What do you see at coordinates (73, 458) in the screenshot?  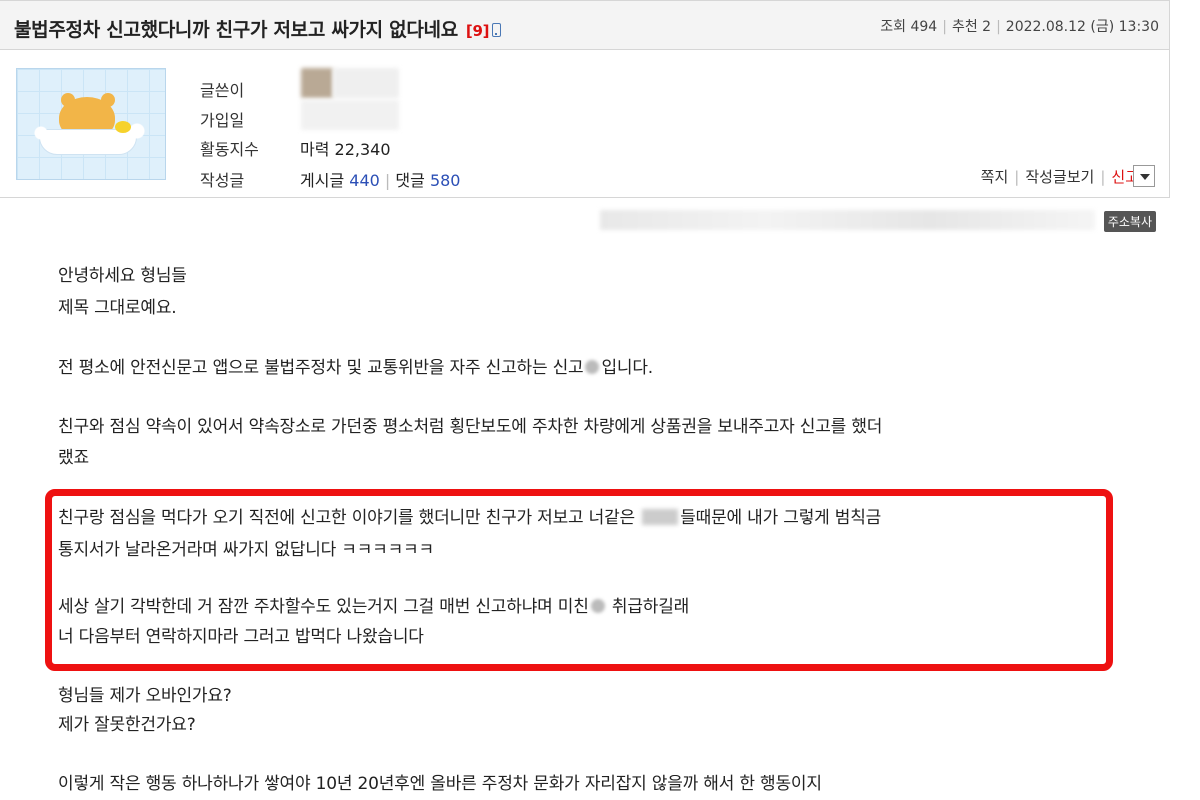 I see `body-line: 랬죠` at bounding box center [73, 458].